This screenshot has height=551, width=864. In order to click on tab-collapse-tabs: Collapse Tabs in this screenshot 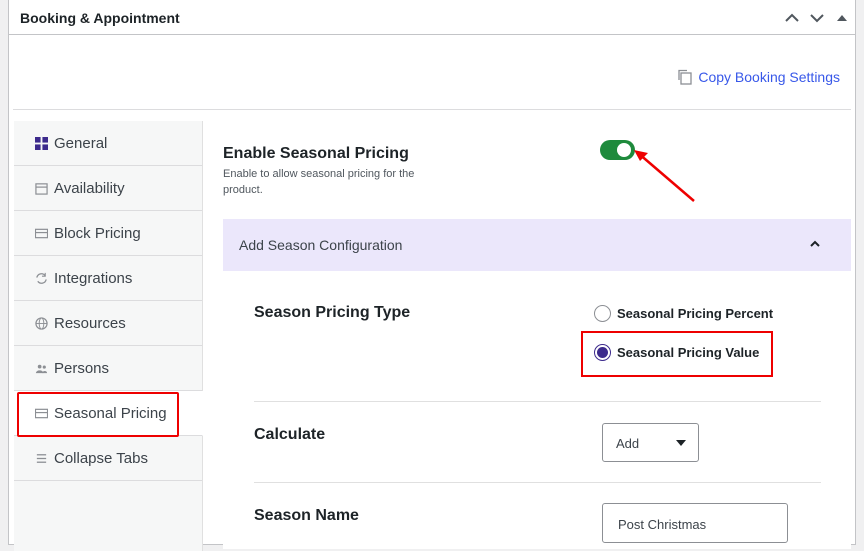, I will do `click(108, 458)`.